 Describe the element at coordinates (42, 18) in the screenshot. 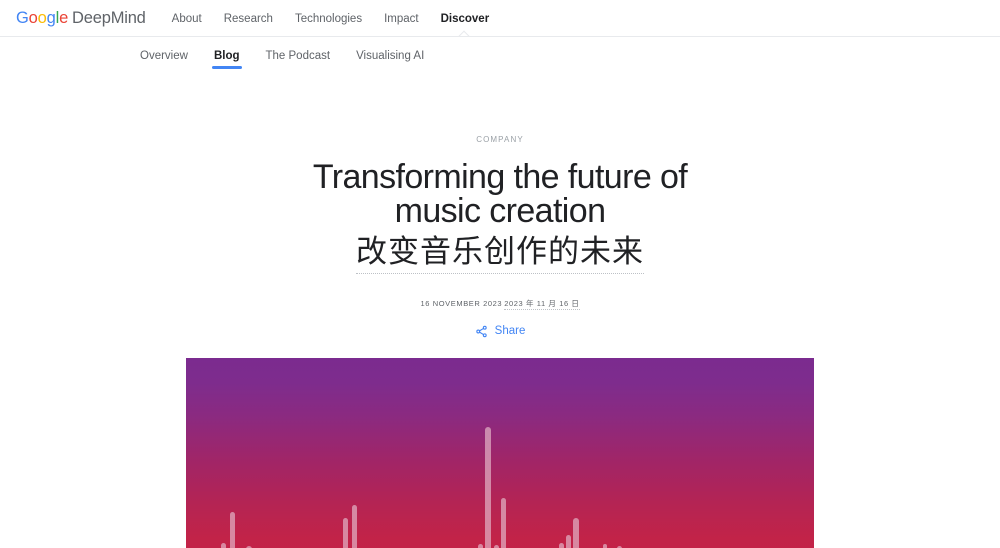

I see `google-wordmark: Google` at that location.